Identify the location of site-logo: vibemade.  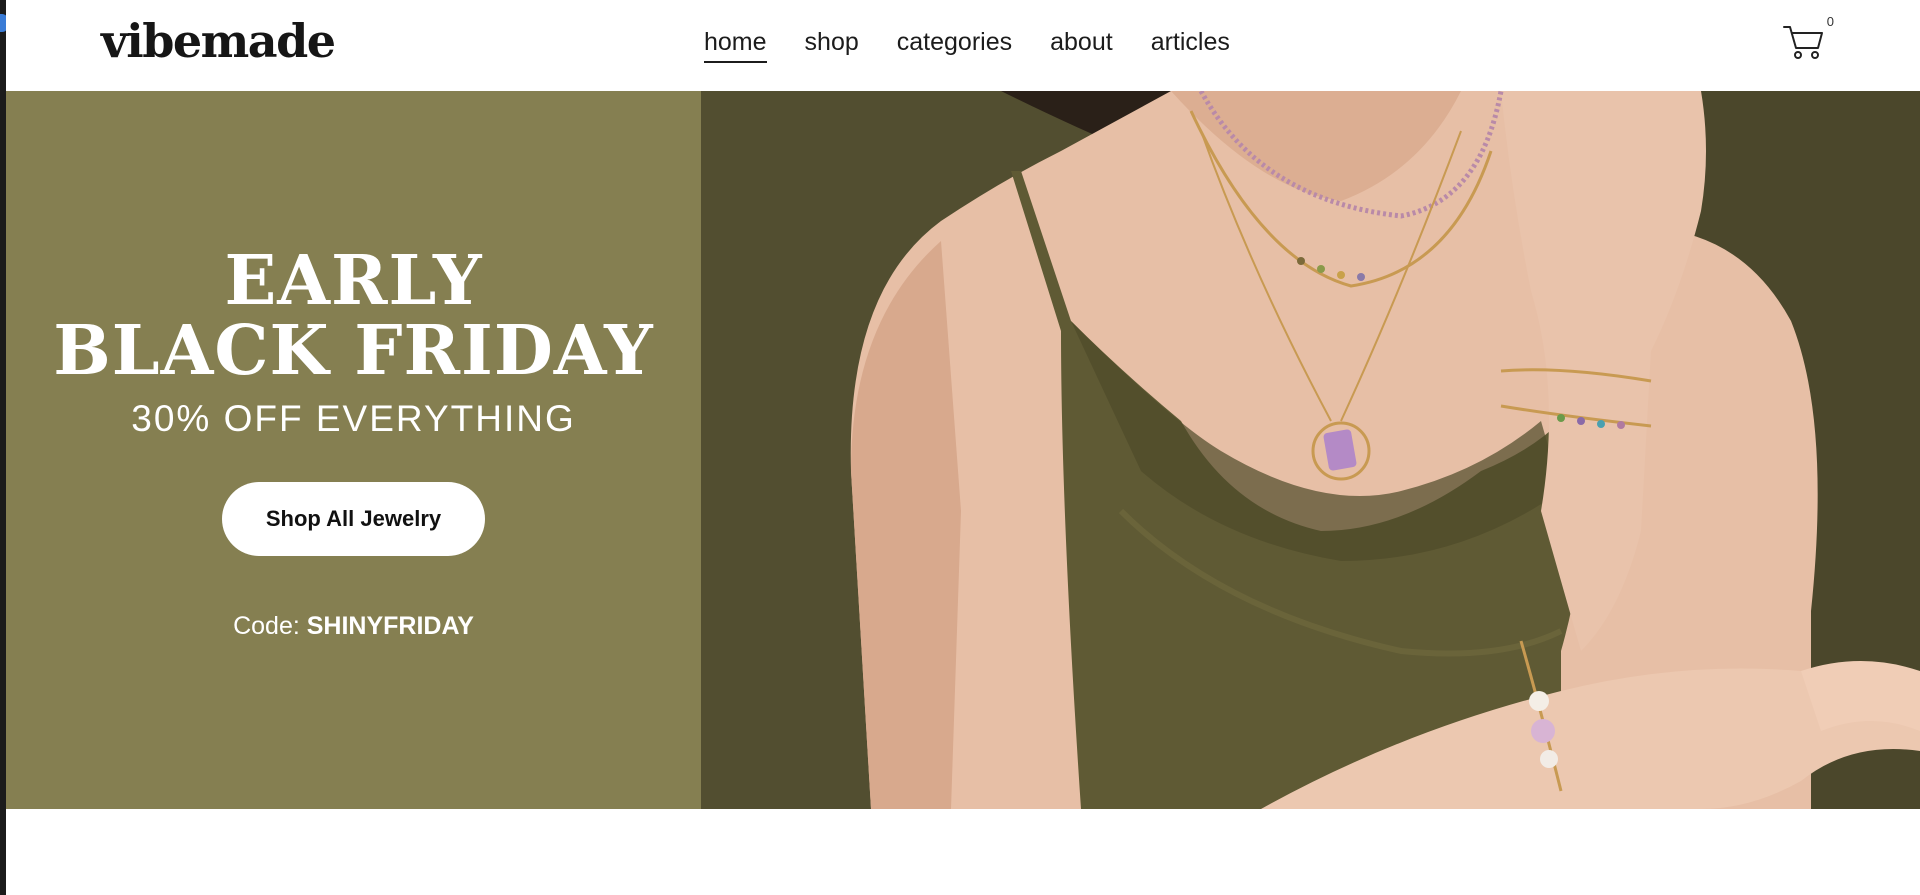
(218, 41).